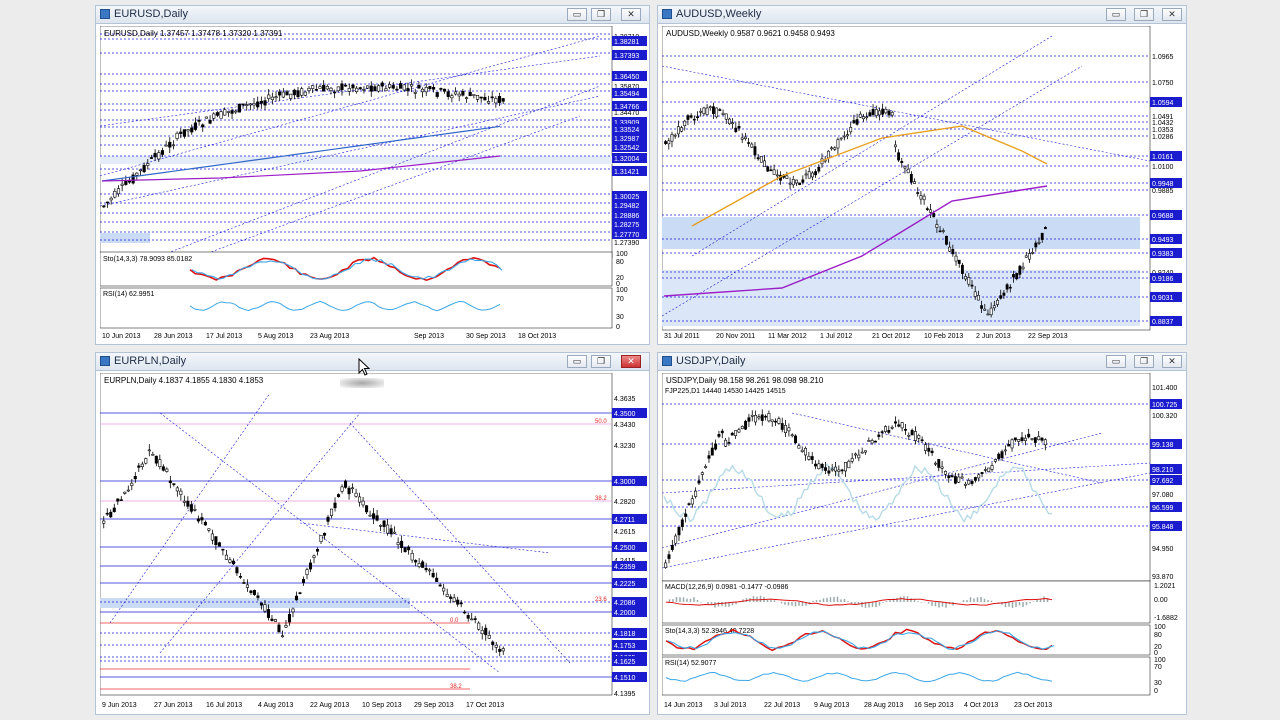 The image size is (1280, 720). Describe the element at coordinates (255, 603) in the screenshot. I see `support-zone` at that location.